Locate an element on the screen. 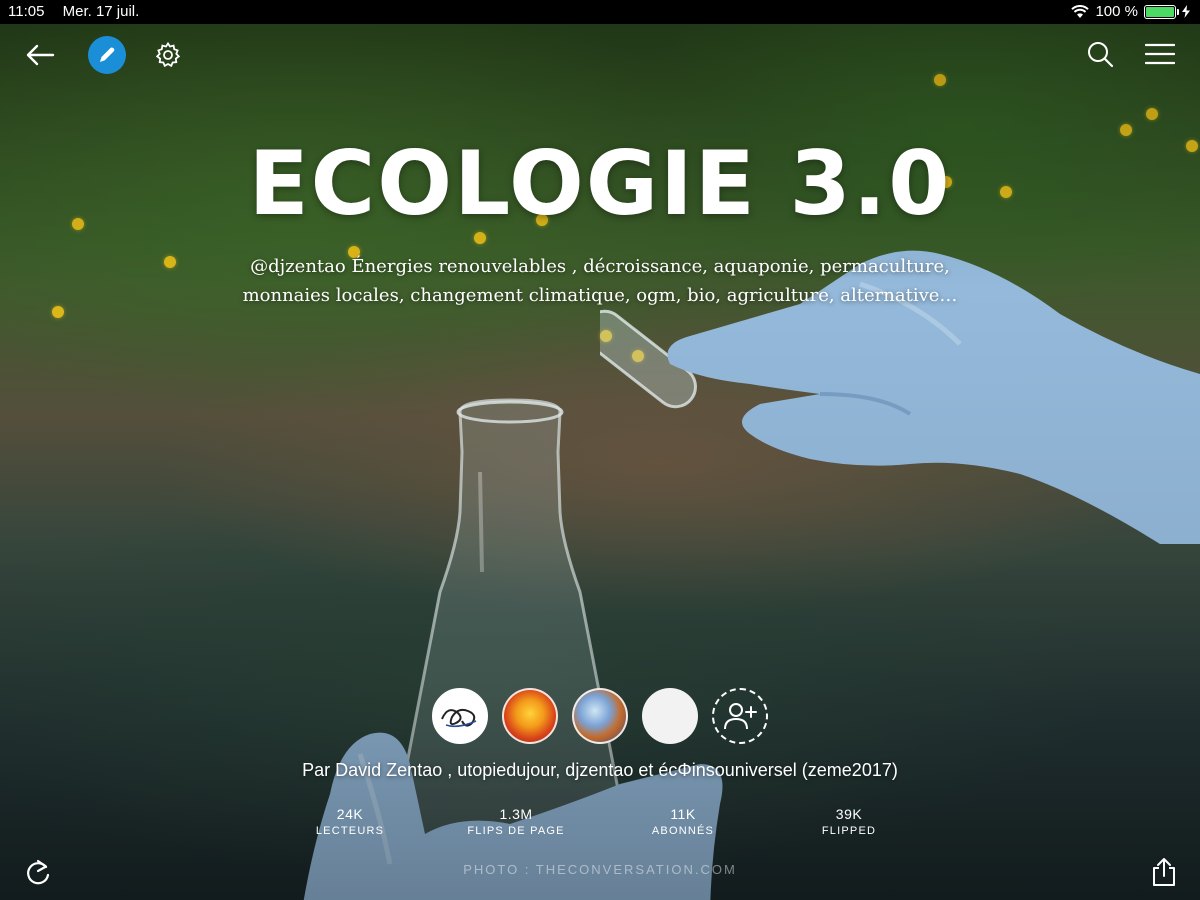 Image resolution: width=1200 pixels, height=900 pixels. contributors-row is located at coordinates (600, 716).